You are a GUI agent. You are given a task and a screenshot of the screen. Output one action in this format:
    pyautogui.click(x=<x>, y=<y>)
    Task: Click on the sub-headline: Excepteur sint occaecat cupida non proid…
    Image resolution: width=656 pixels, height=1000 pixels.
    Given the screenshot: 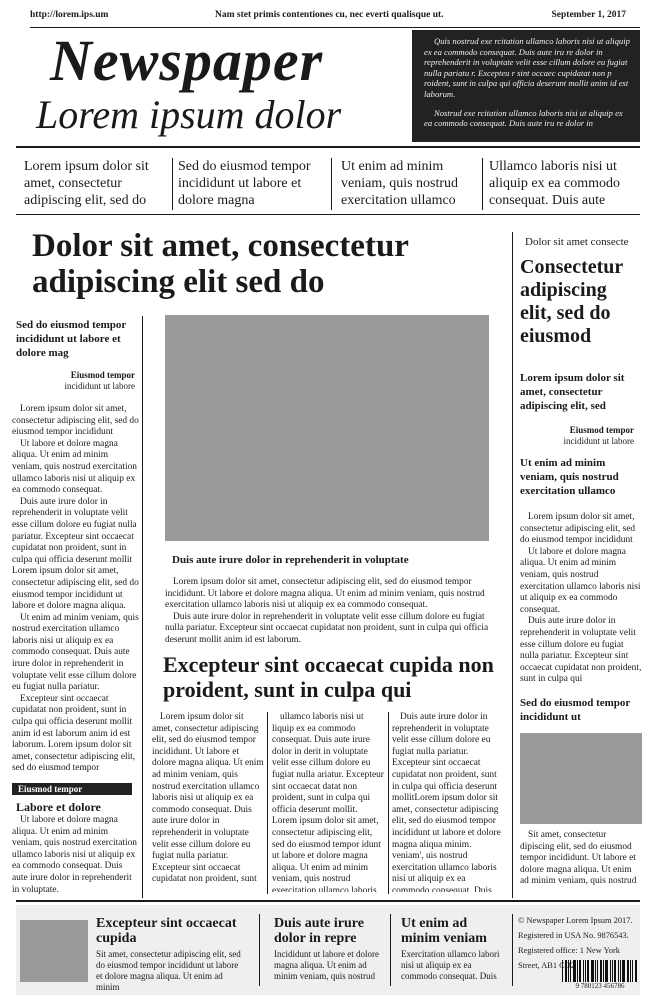 What is the action you would take?
    pyautogui.click(x=328, y=677)
    